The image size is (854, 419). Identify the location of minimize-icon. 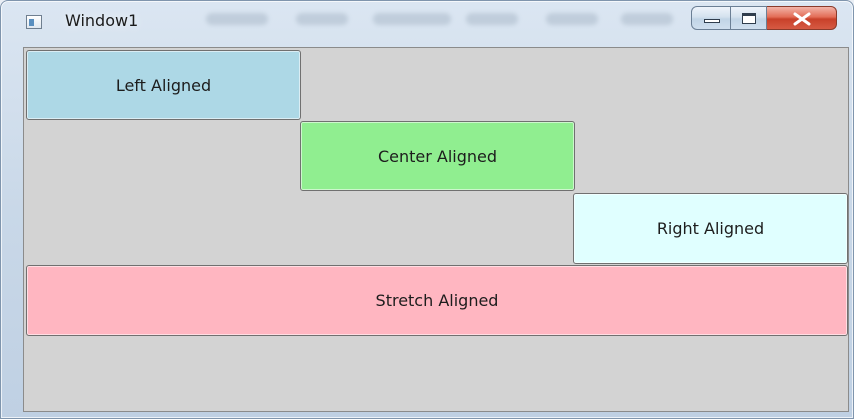
(712, 21).